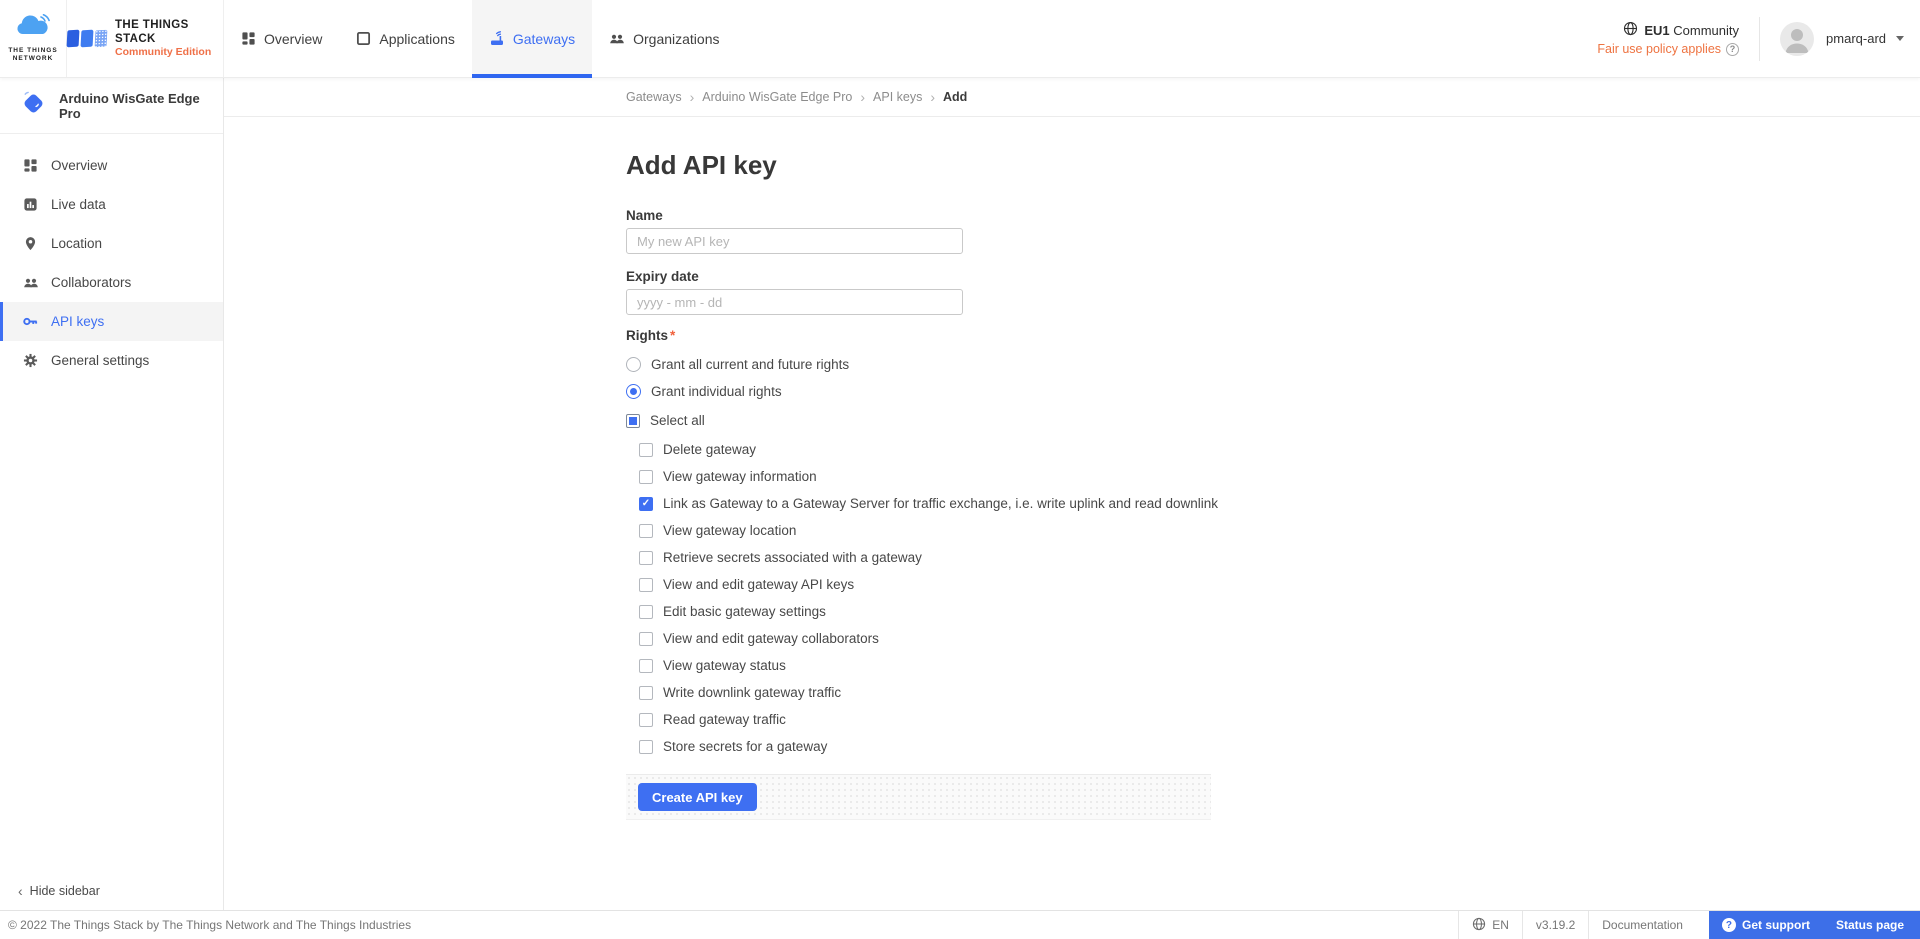  I want to click on language-label: EN, so click(1500, 925).